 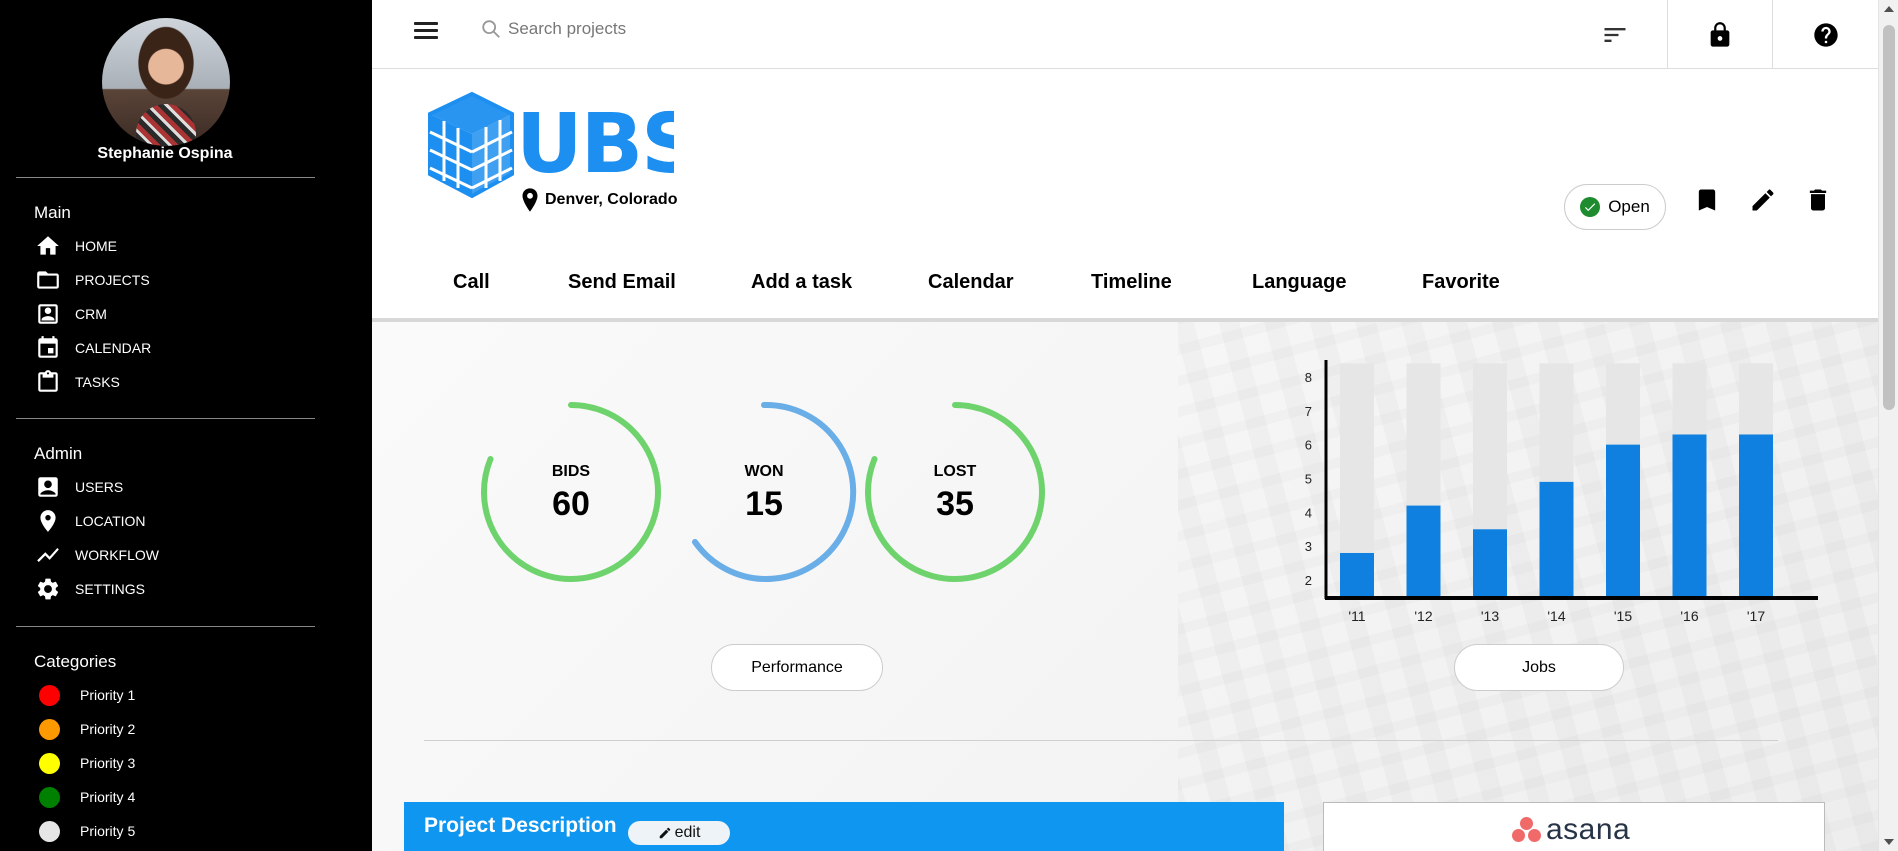 I want to click on sidebar-item-location: LOCATION, so click(x=90, y=521).